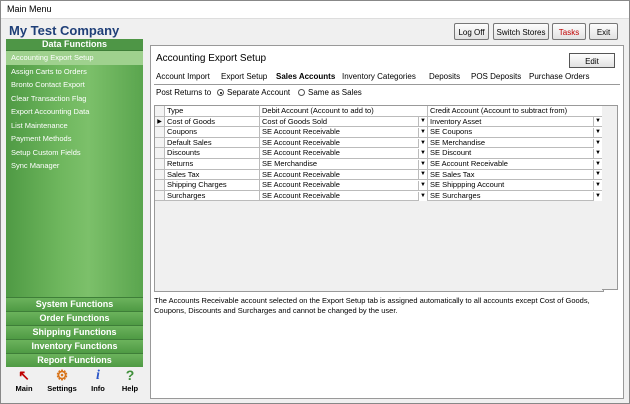 This screenshot has height=404, width=630. I want to click on grid-row-selector: ▶, so click(160, 122).